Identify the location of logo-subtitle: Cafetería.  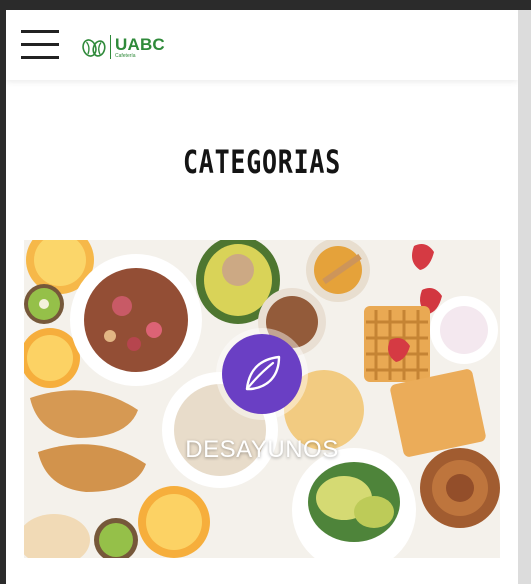
(125, 55).